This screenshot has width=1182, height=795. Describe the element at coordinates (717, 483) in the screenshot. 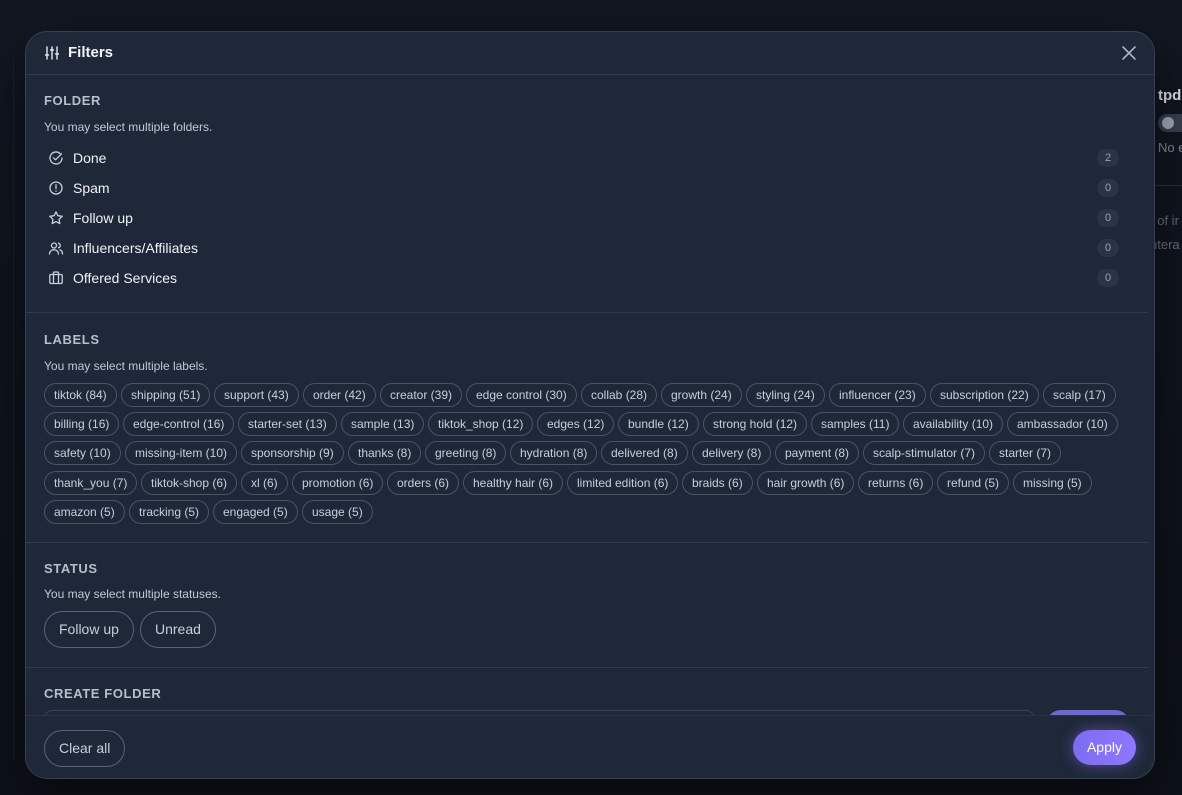

I see `label-chip: braids (6)` at that location.